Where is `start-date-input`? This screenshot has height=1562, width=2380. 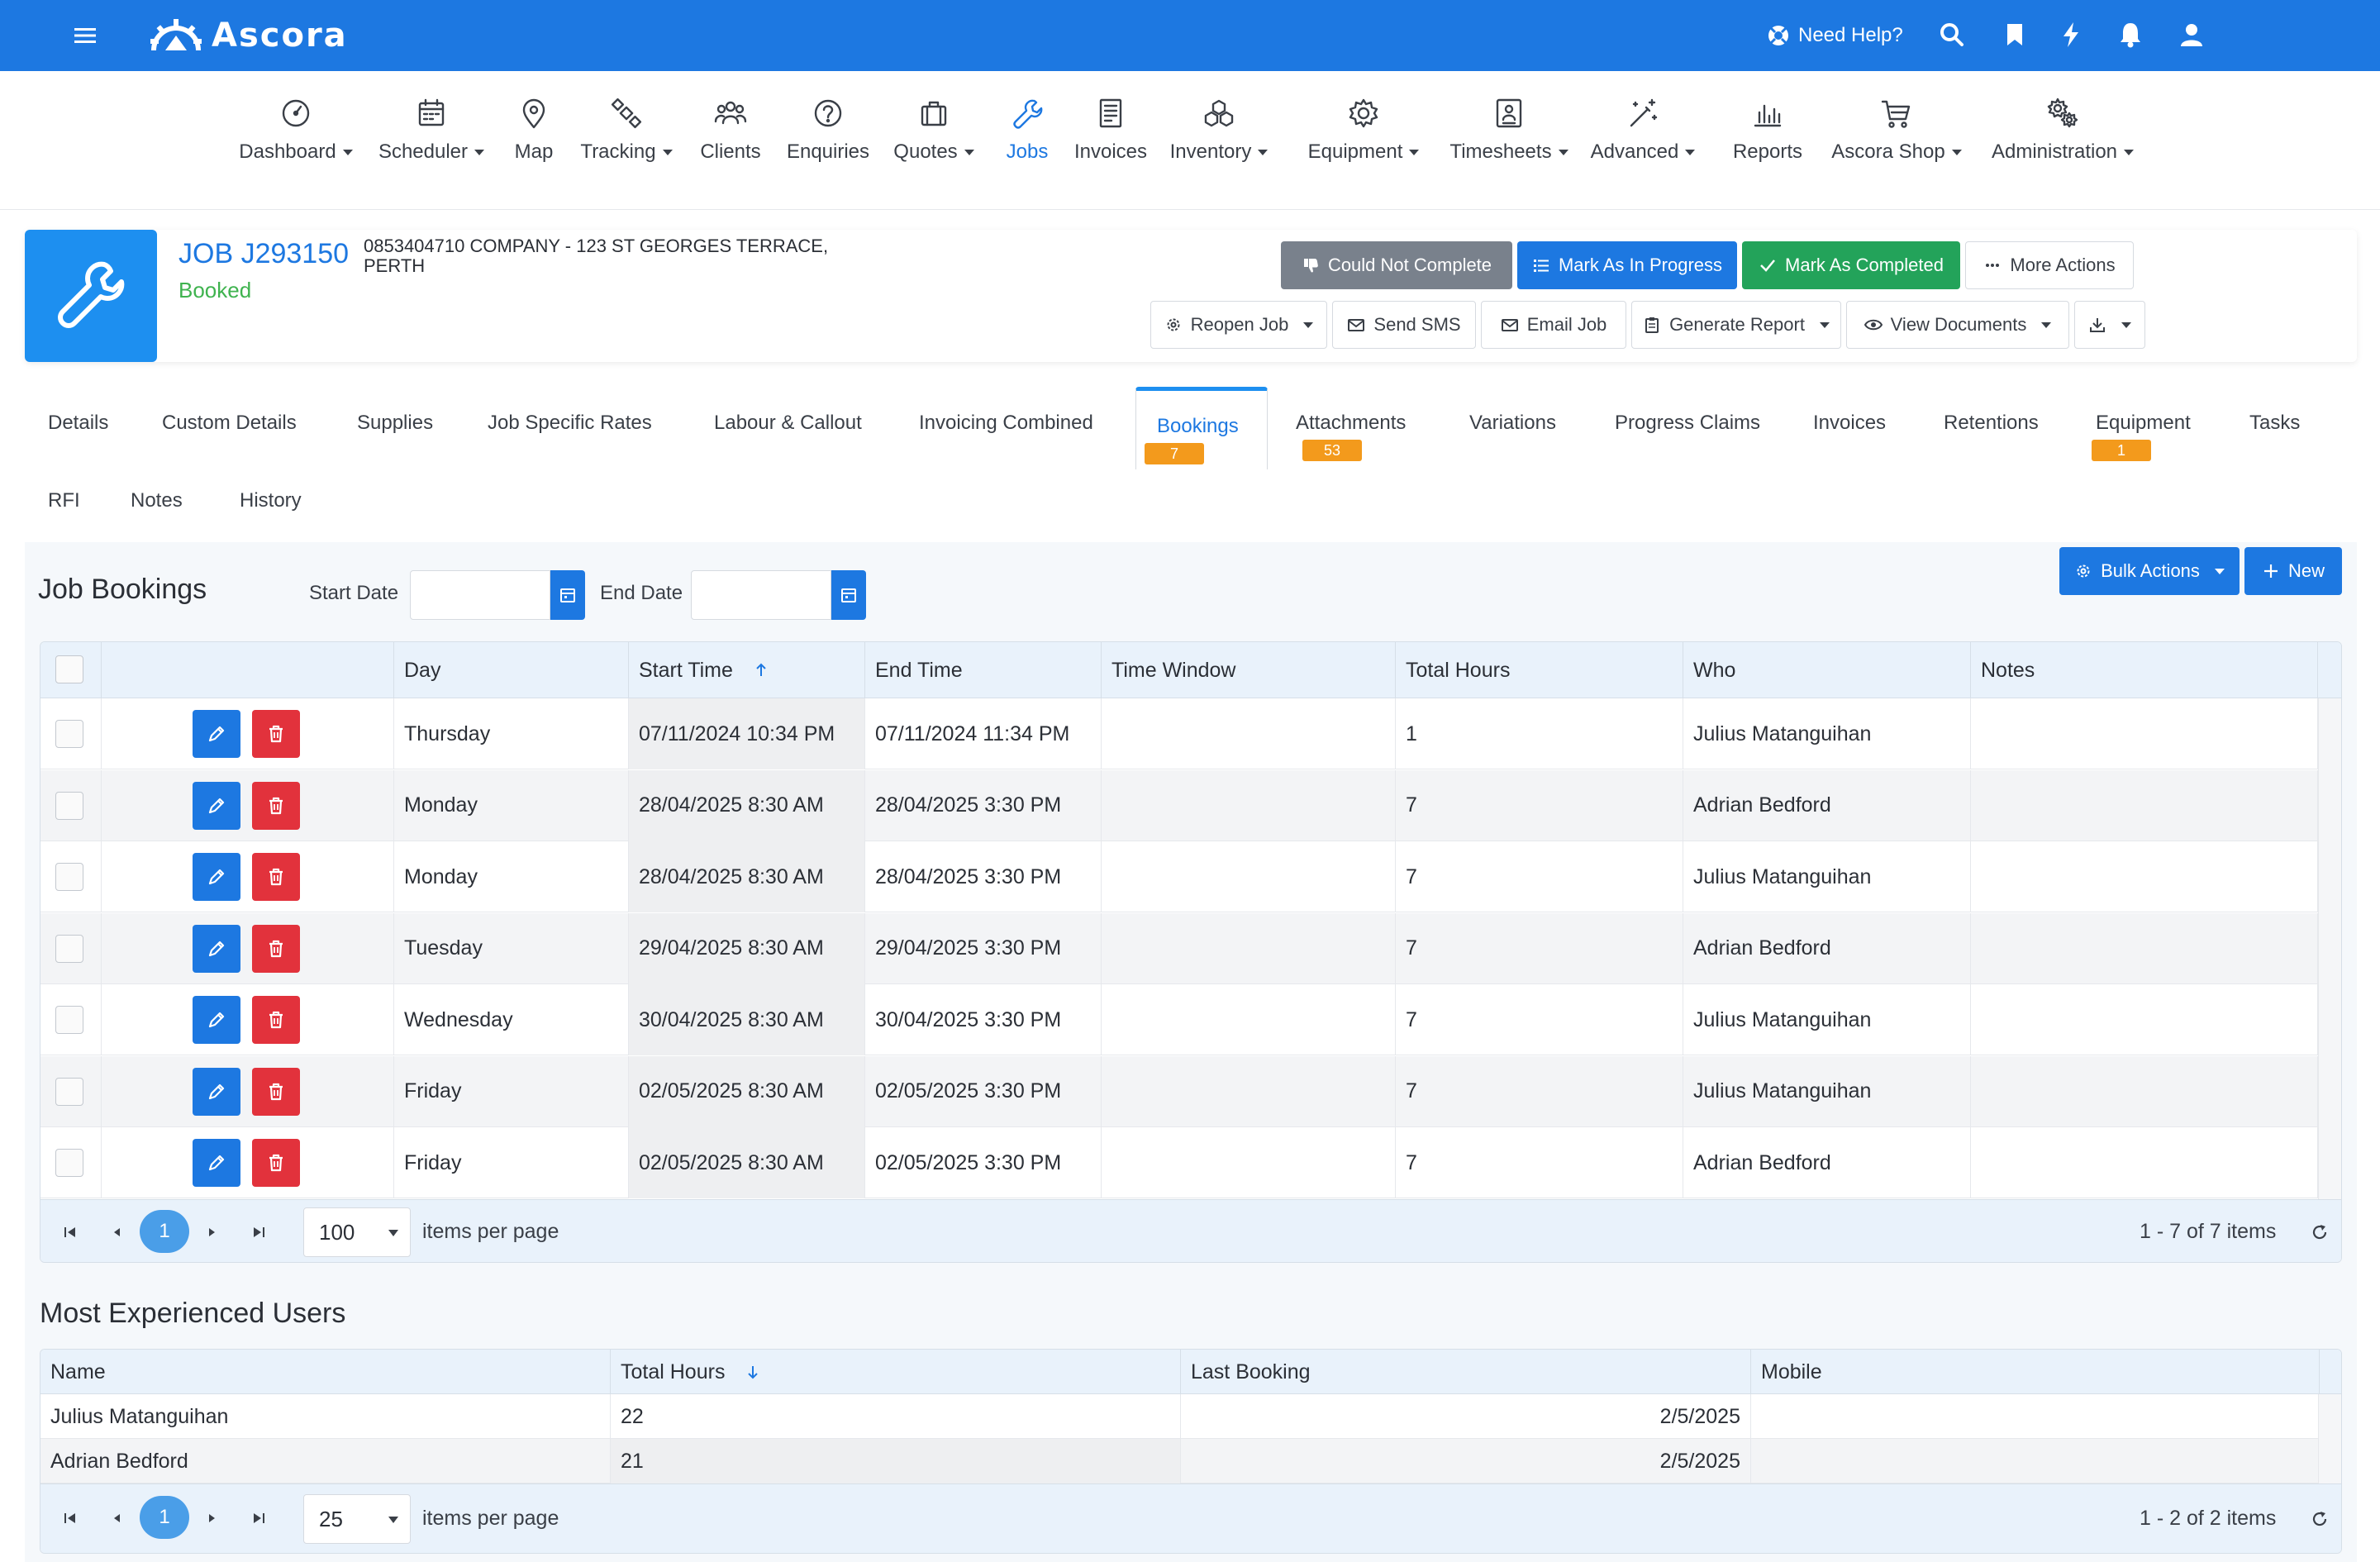
start-date-input is located at coordinates (480, 595).